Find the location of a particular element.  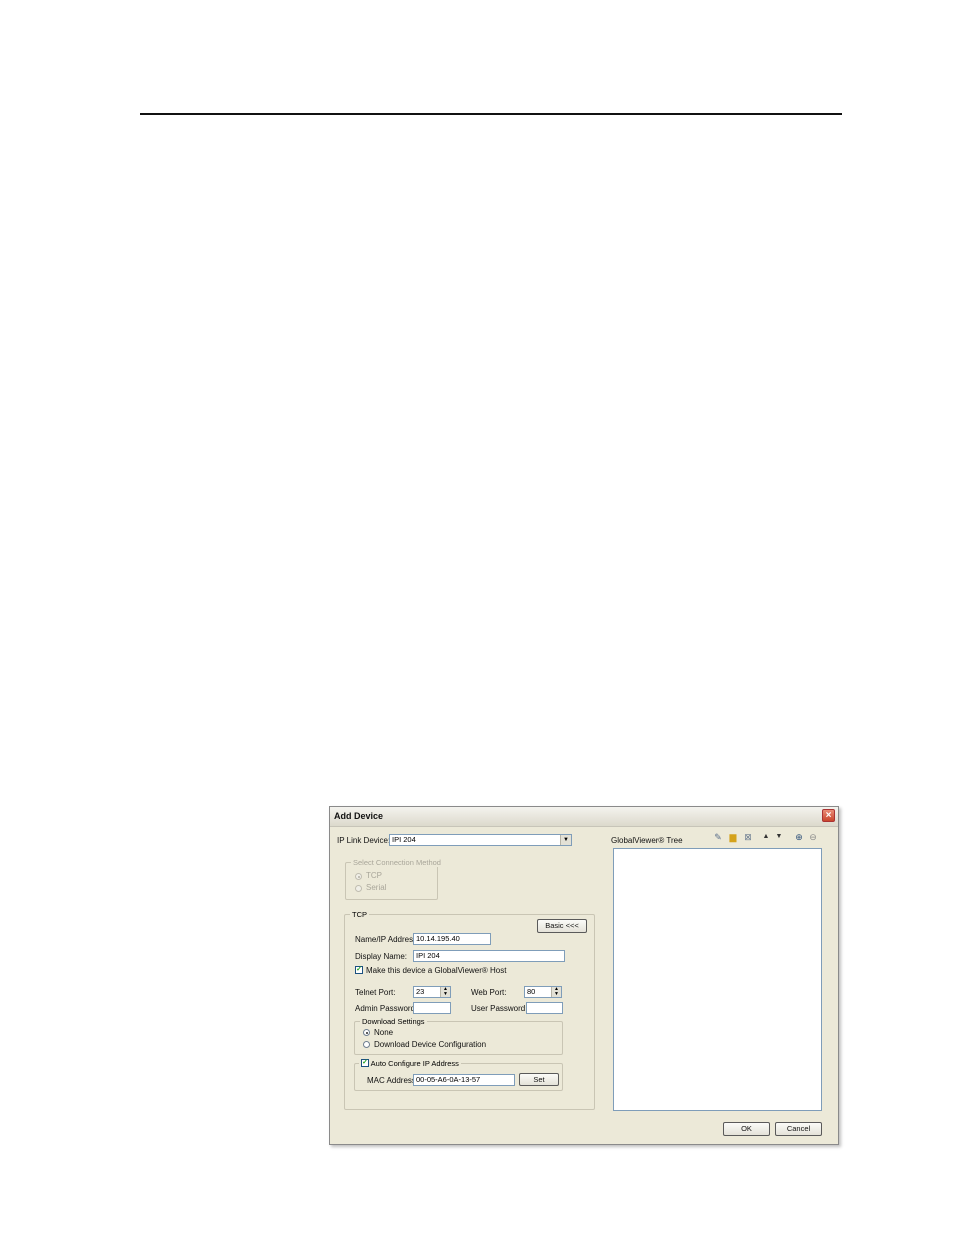

expand-icon: ⊕ is located at coordinates (799, 837).